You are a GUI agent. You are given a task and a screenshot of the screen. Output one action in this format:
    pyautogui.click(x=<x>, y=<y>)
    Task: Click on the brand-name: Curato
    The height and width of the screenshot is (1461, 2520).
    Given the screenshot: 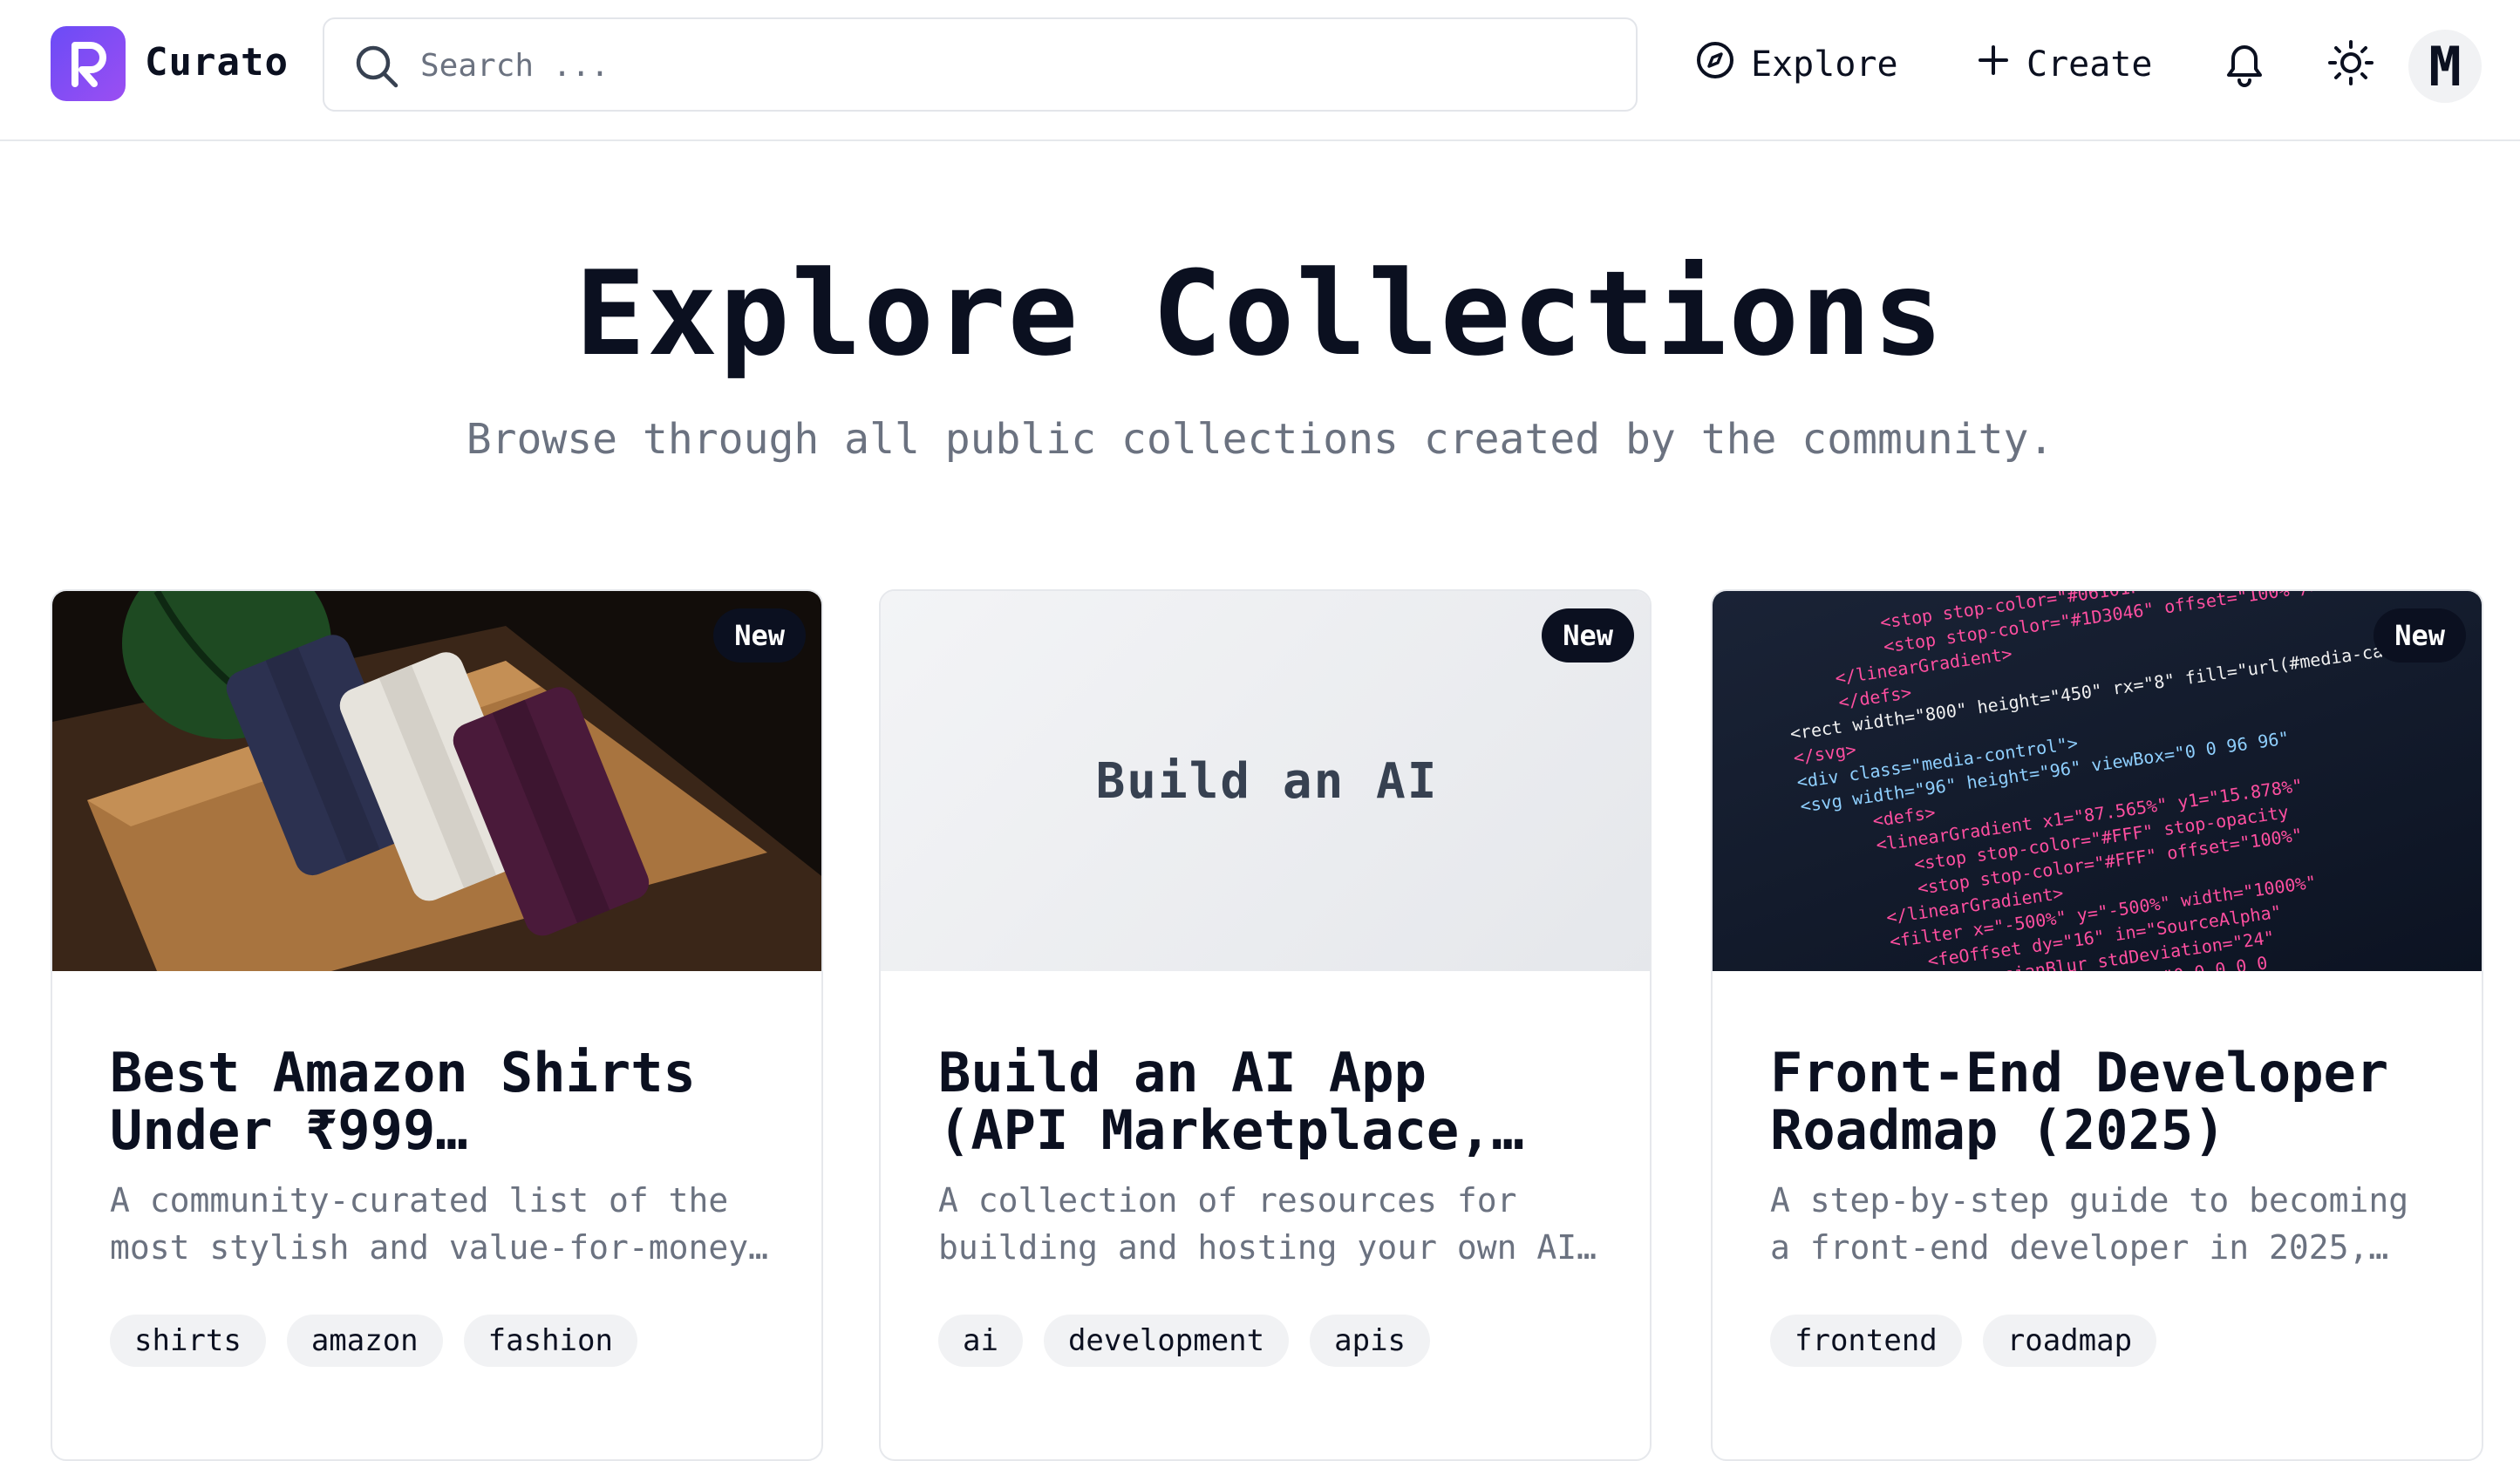 What is the action you would take?
    pyautogui.click(x=217, y=62)
    